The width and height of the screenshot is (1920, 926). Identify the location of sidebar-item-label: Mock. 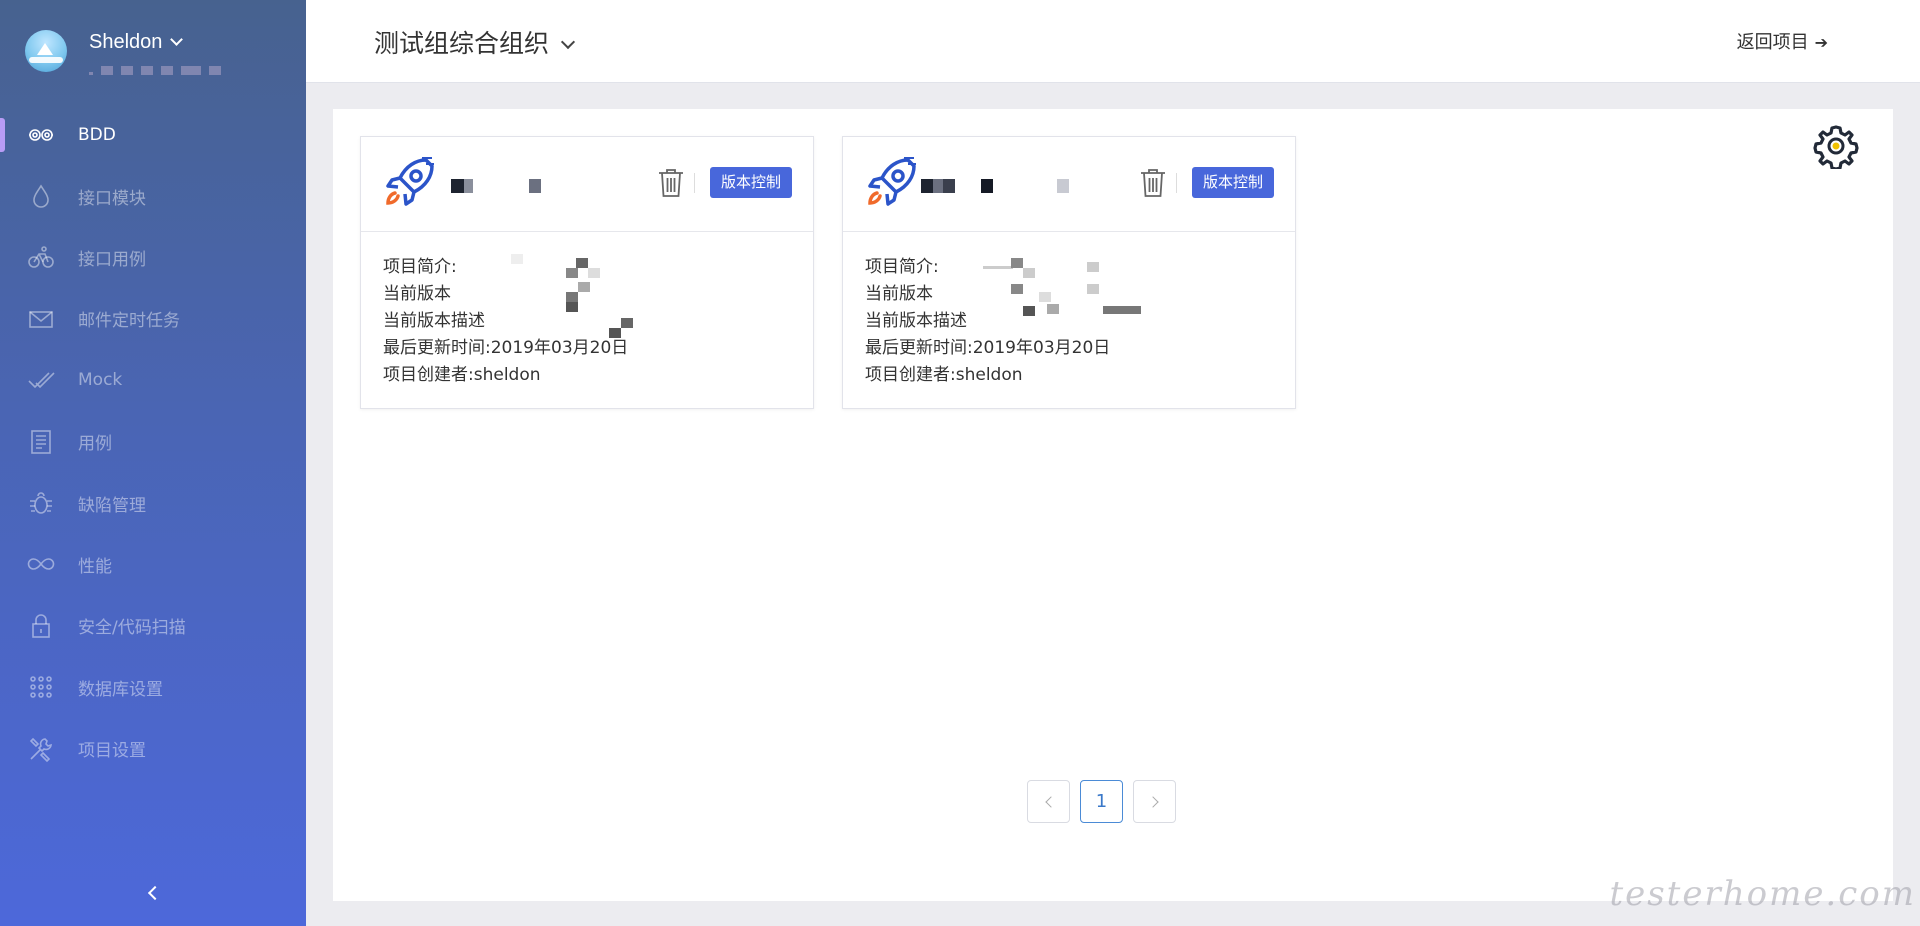
(100, 380).